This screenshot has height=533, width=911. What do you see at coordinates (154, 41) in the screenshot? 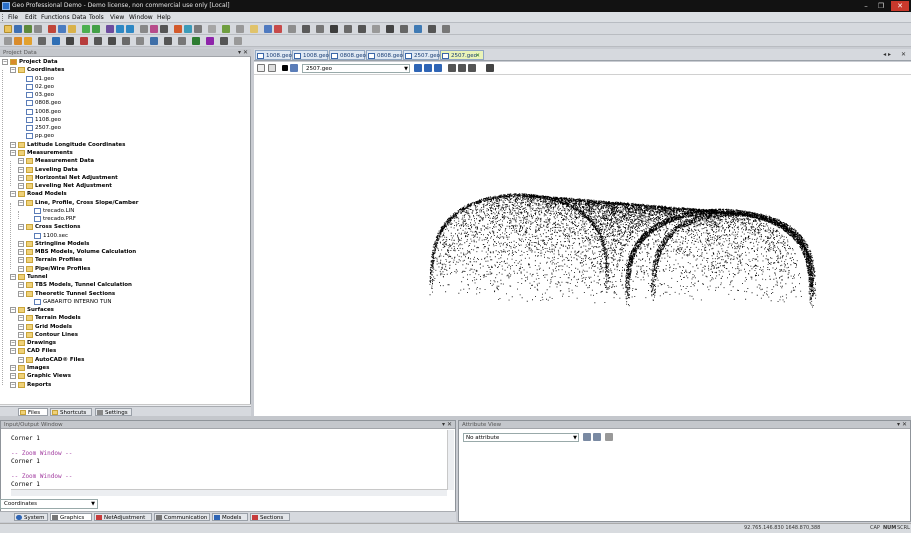
I see `trim-icon` at bounding box center [154, 41].